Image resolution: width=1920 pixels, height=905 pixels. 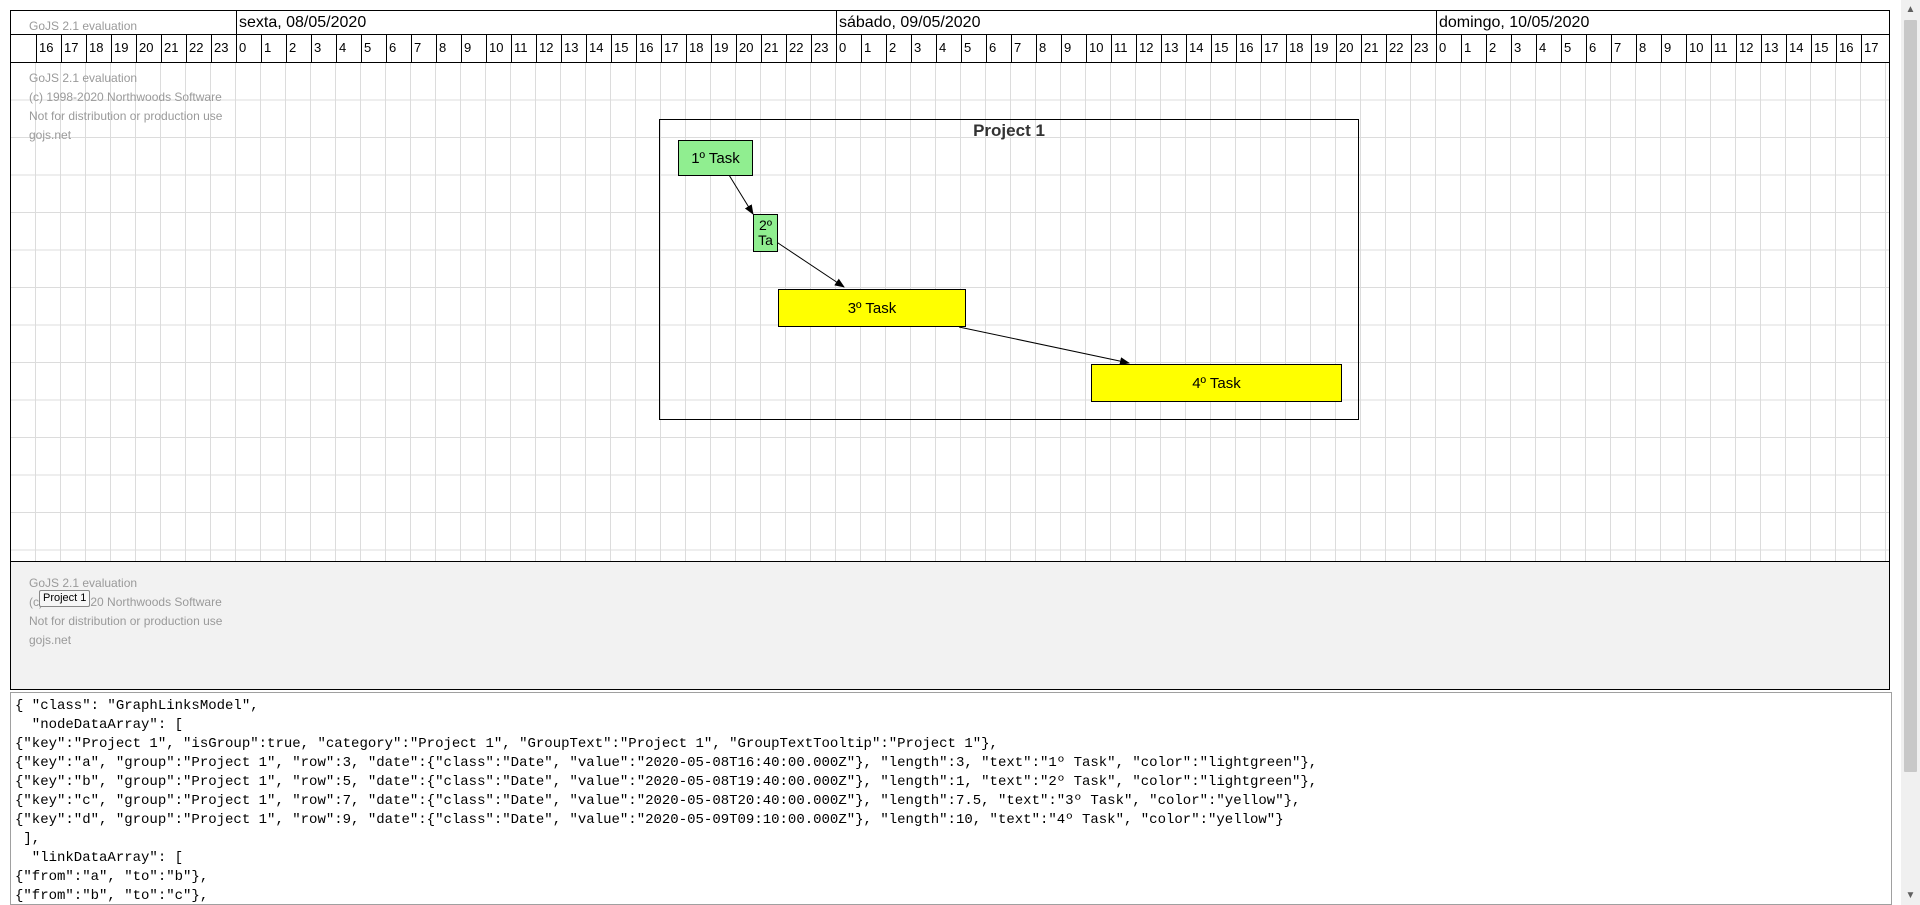 What do you see at coordinates (598, 48) in the screenshot?
I see `timeline-hour-d1-14: 14` at bounding box center [598, 48].